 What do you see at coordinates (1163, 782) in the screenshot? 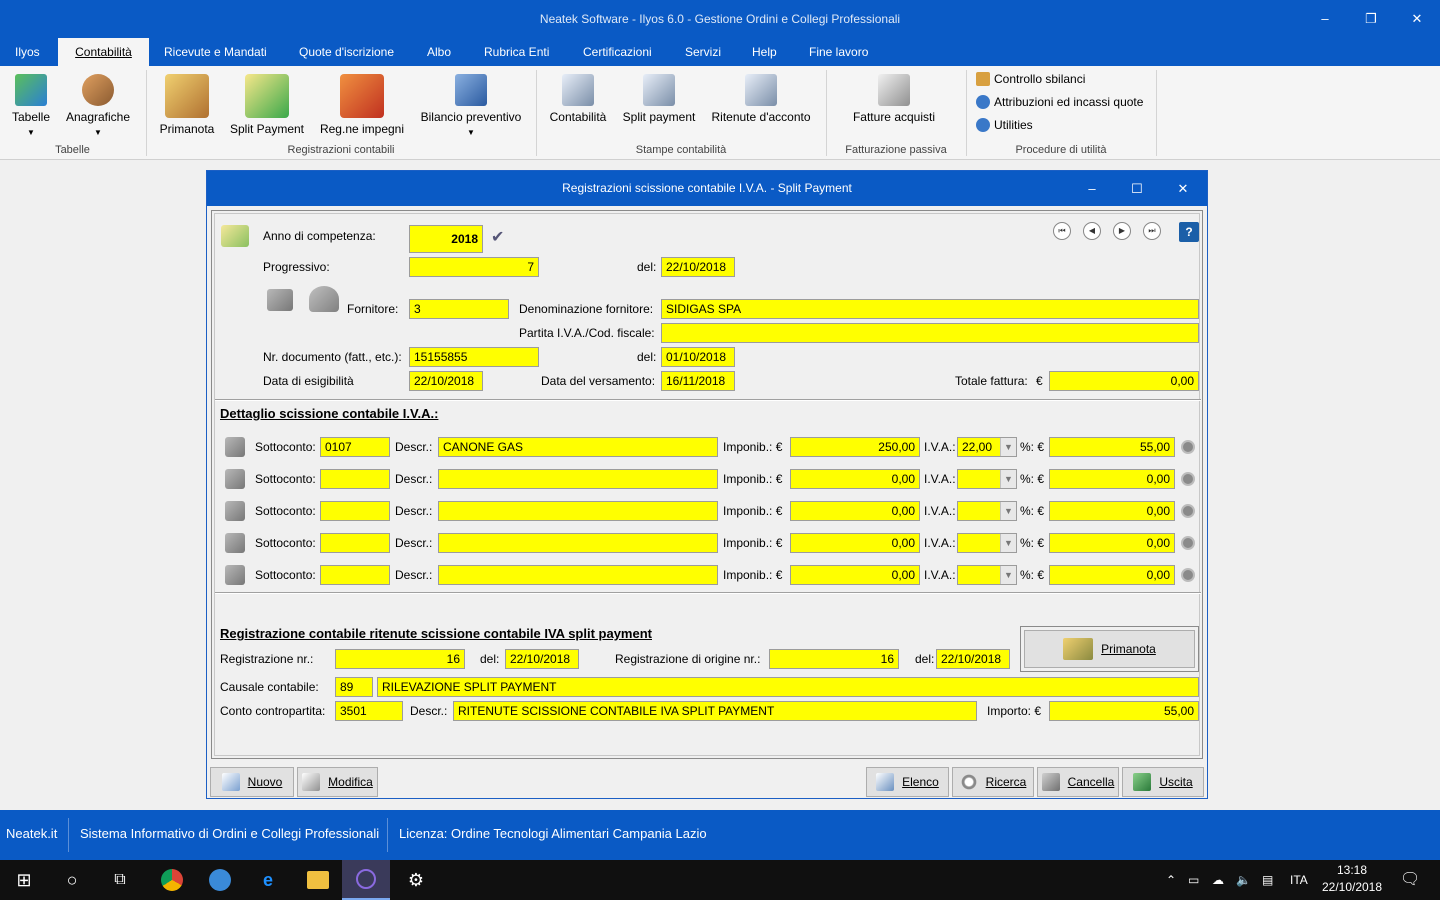
I see `uscita-button: Uscita` at bounding box center [1163, 782].